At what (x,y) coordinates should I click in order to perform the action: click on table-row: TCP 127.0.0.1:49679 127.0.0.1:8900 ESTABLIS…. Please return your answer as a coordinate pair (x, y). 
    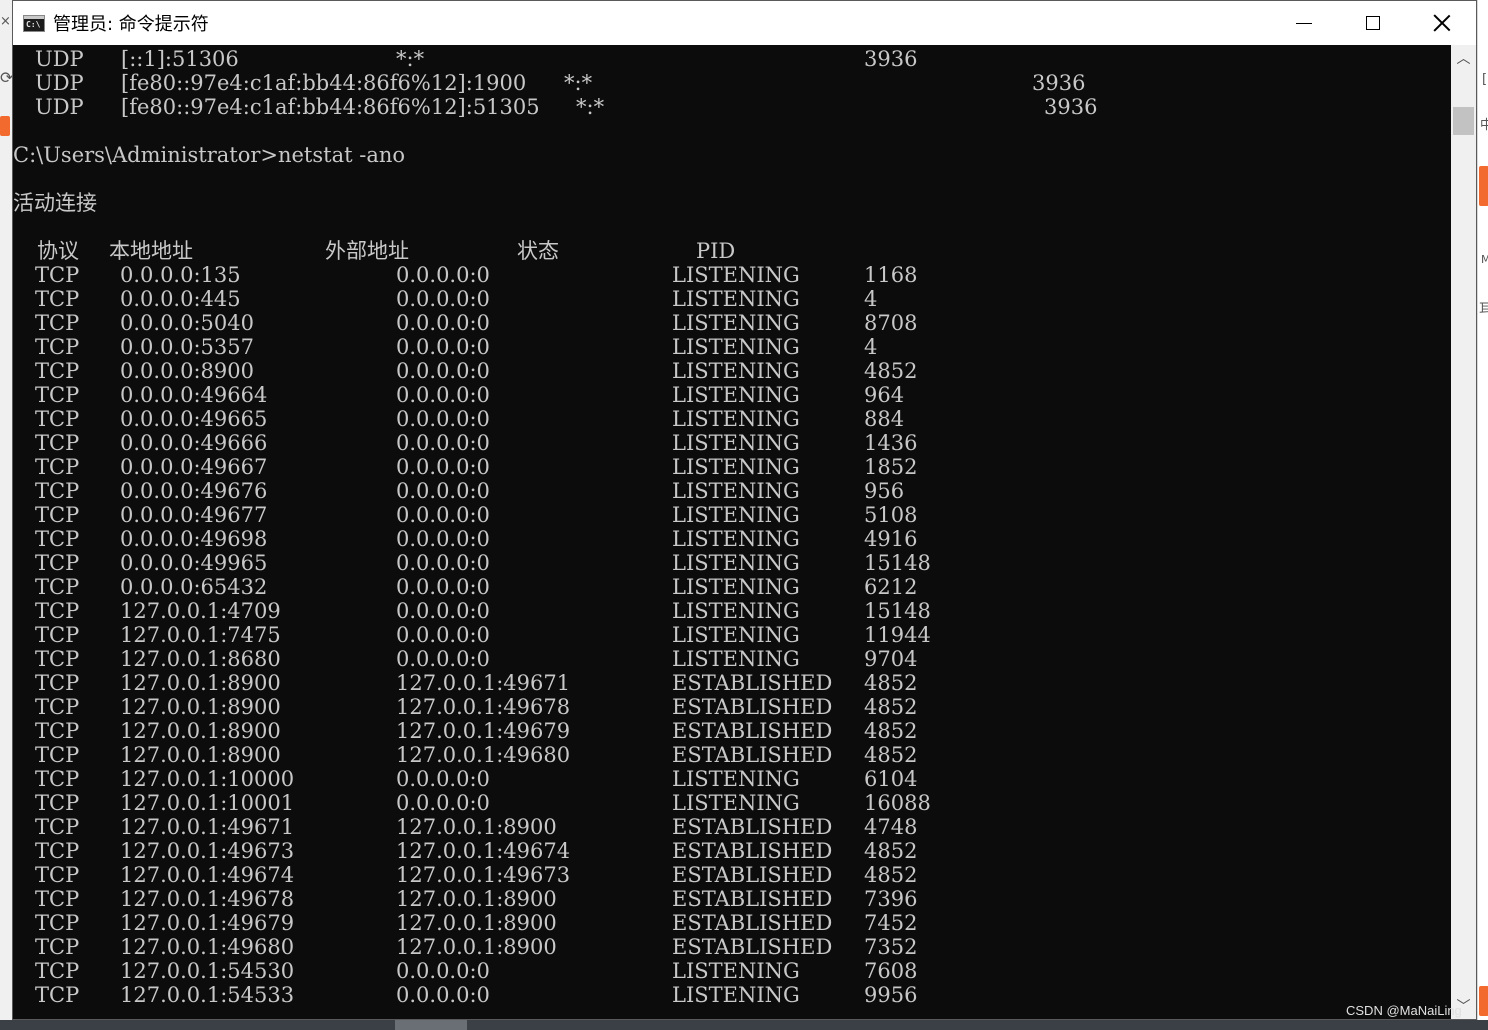
    Looking at the image, I should click on (732, 923).